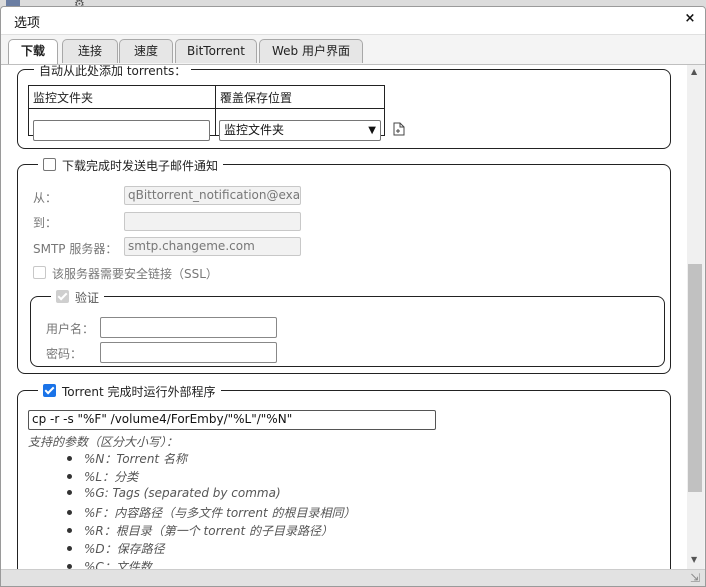 The image size is (706, 587). What do you see at coordinates (695, 578) in the screenshot?
I see `resize-grip-icon: ⇲` at bounding box center [695, 578].